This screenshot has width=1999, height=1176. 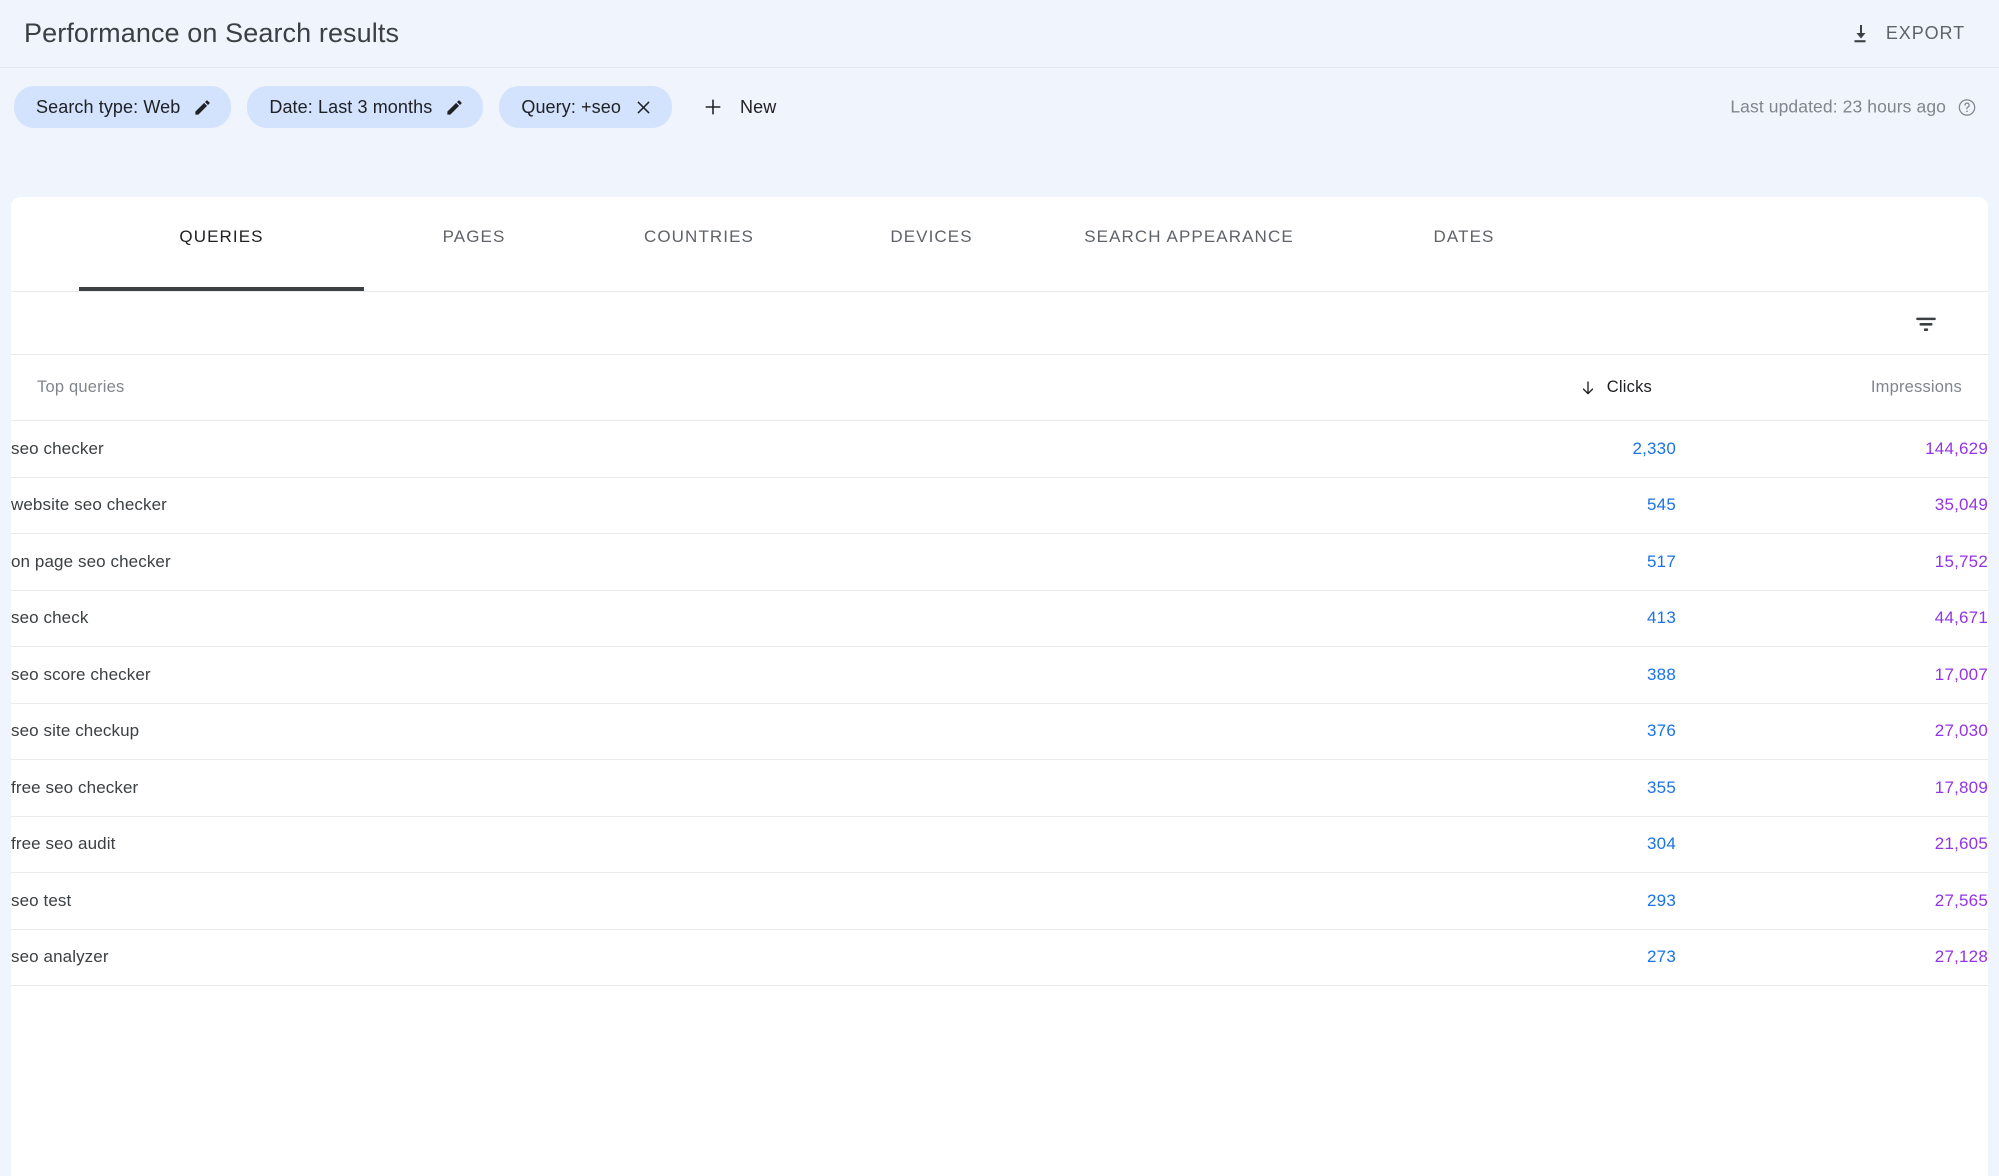 I want to click on filter-list-icon, so click(x=1926, y=323).